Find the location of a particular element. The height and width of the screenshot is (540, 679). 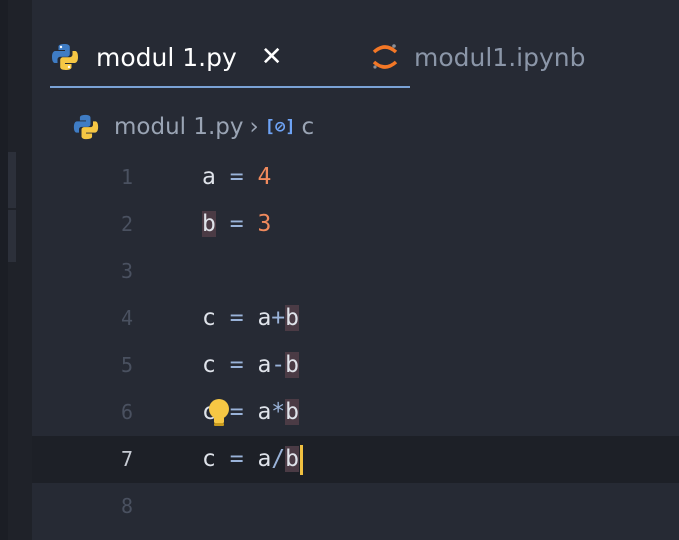

tab-modul1-ipynb: modul1.ipynb is located at coordinates (477, 57).